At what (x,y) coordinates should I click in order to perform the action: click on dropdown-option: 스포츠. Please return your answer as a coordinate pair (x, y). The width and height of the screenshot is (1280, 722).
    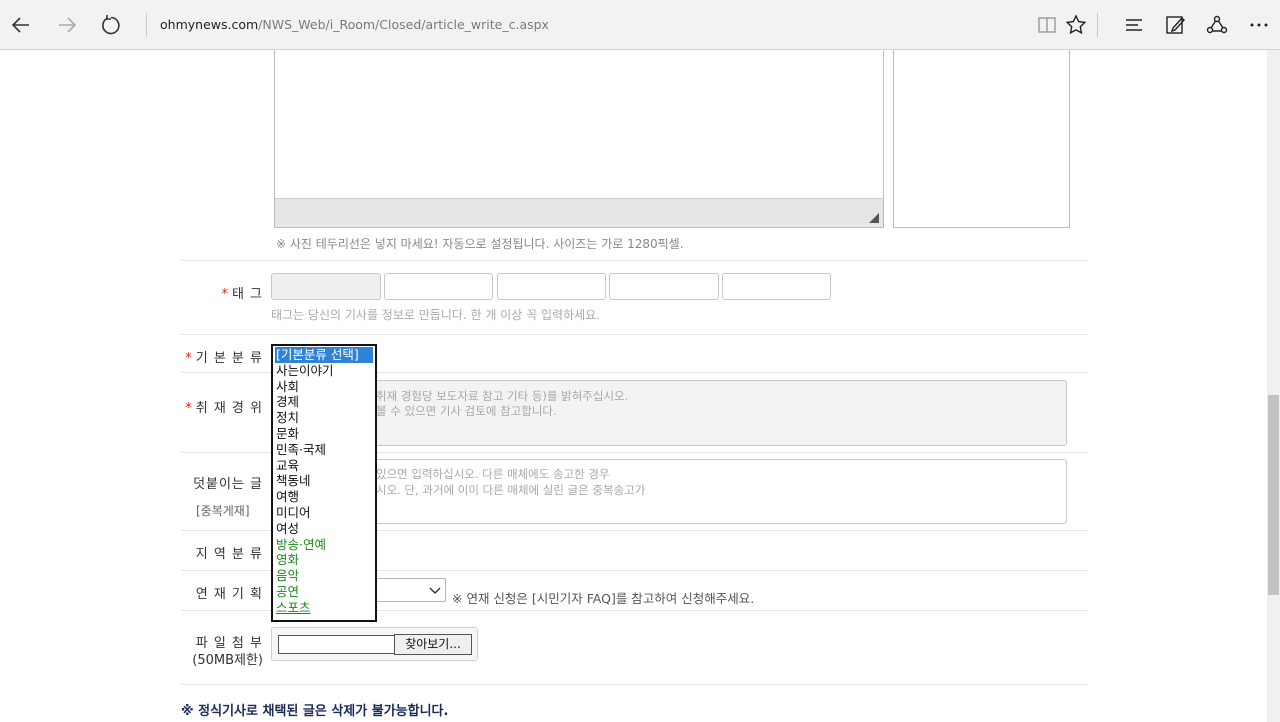
    Looking at the image, I should click on (324, 608).